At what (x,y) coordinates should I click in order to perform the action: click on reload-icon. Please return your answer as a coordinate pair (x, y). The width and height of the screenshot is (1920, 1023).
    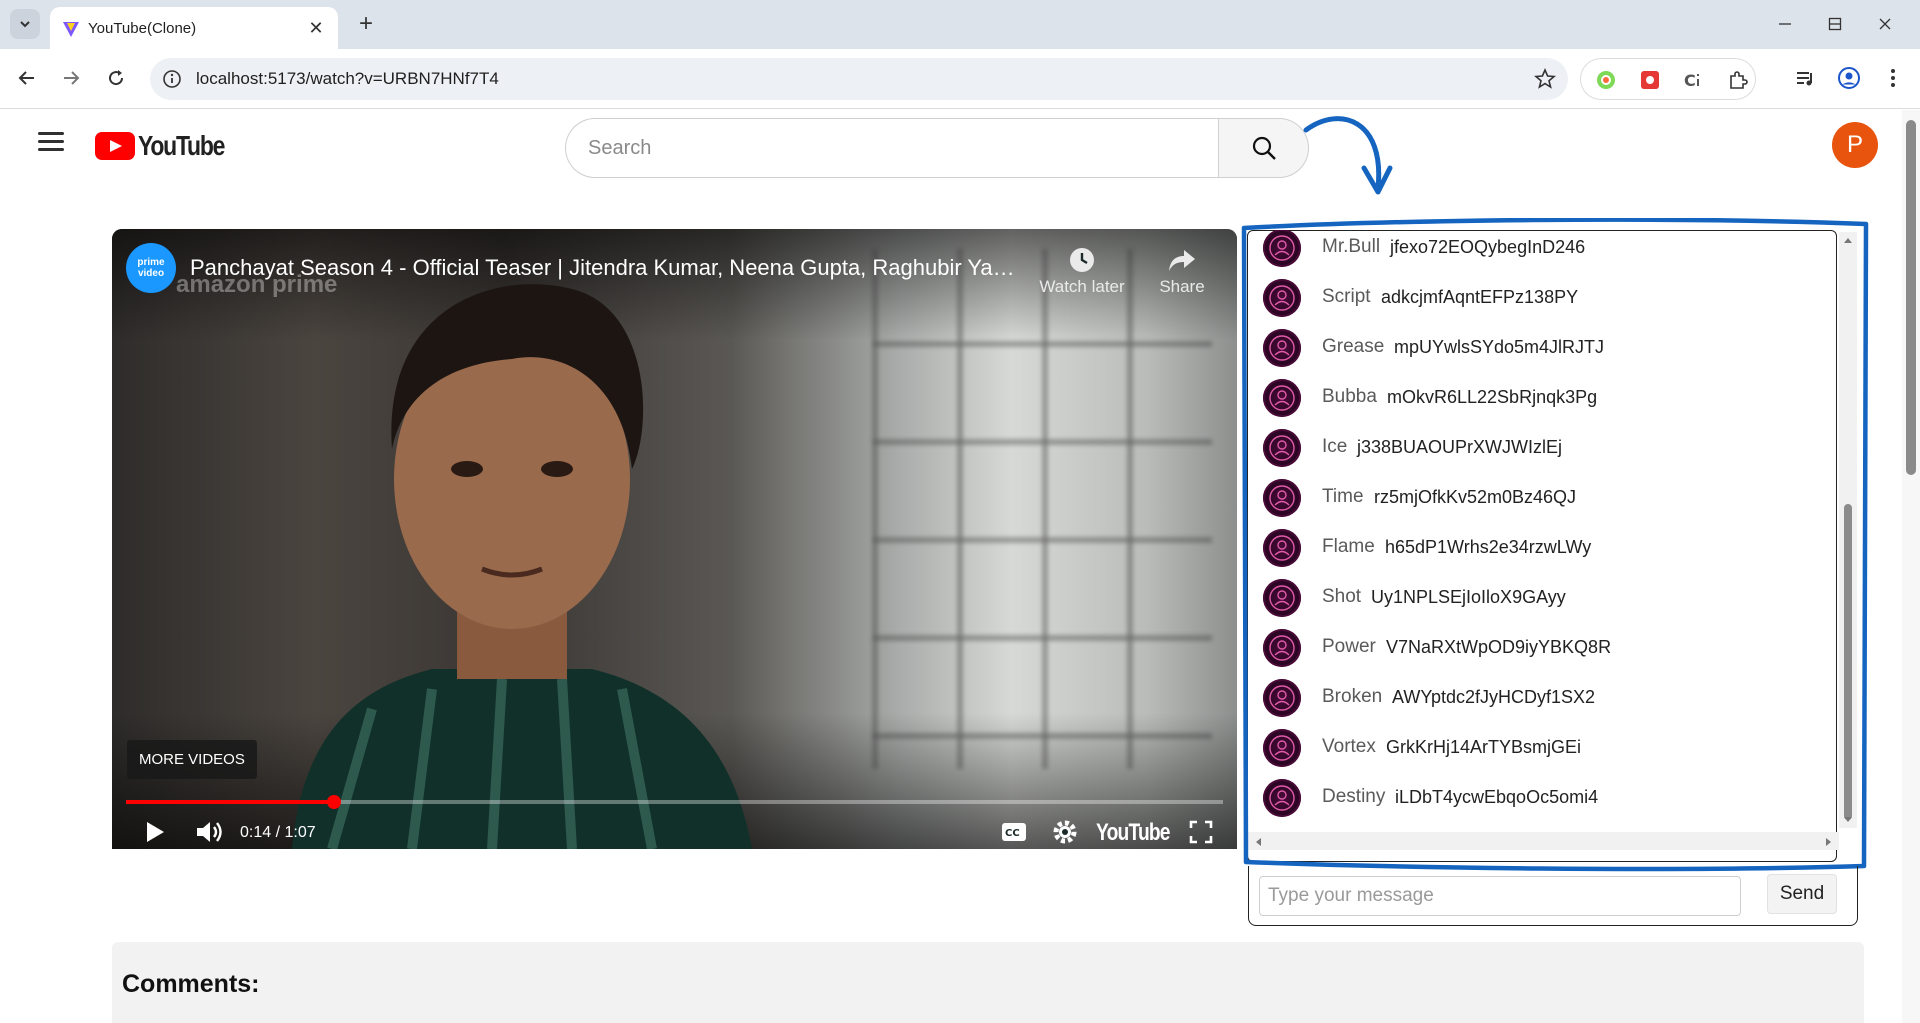
    Looking at the image, I should click on (116, 78).